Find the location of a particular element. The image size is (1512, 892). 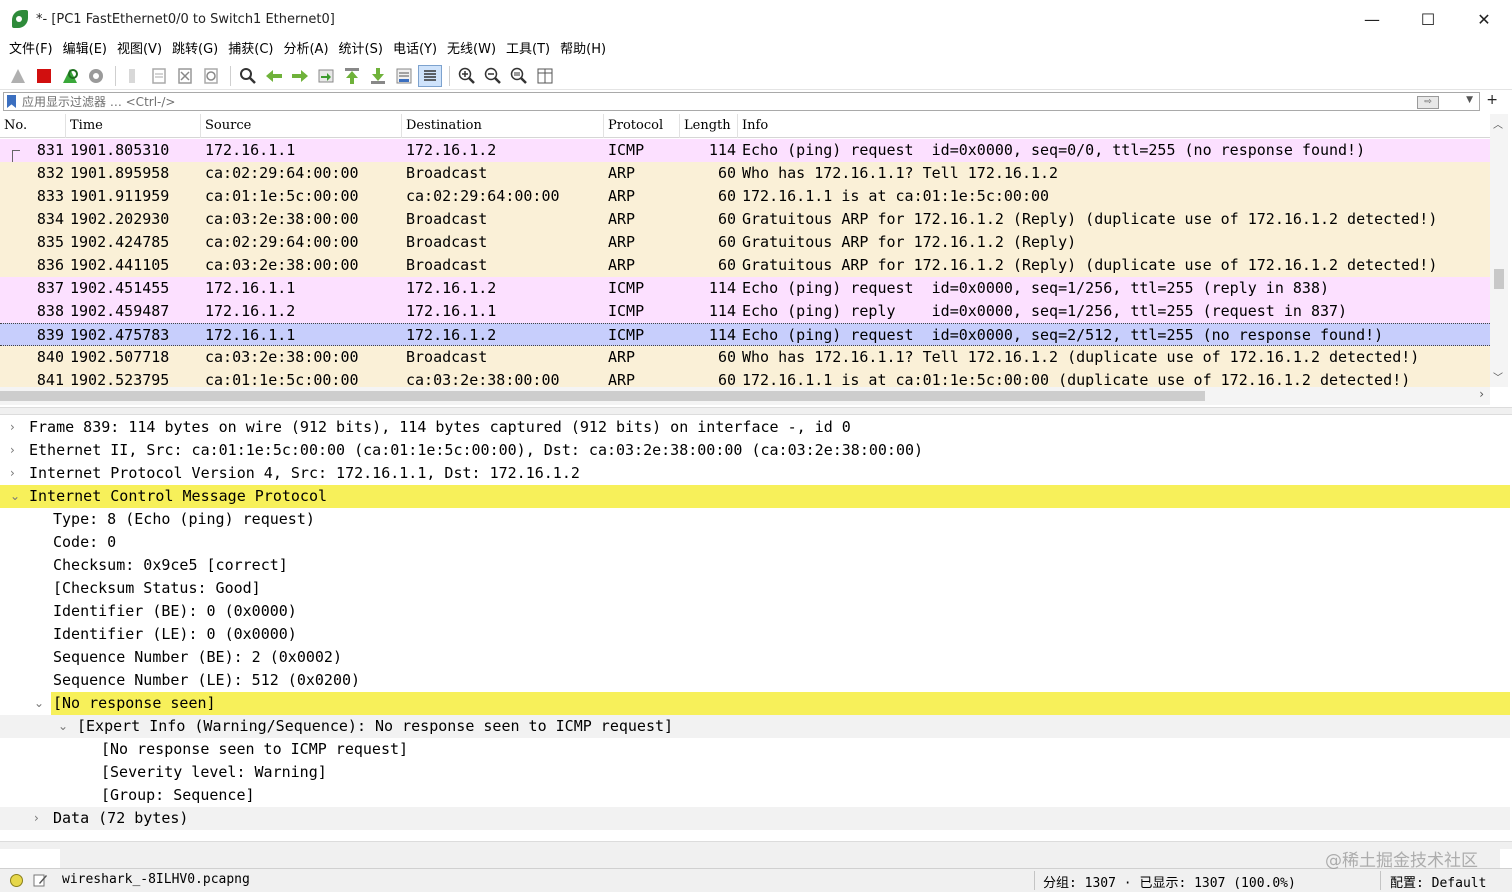

minimize-button: — is located at coordinates (1372, 19).